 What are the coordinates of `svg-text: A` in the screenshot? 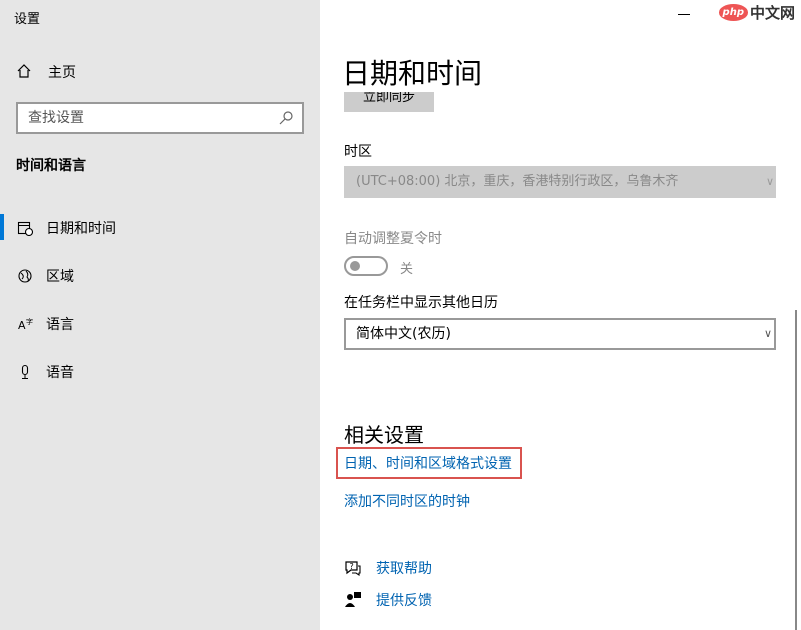 It's located at (22, 325).